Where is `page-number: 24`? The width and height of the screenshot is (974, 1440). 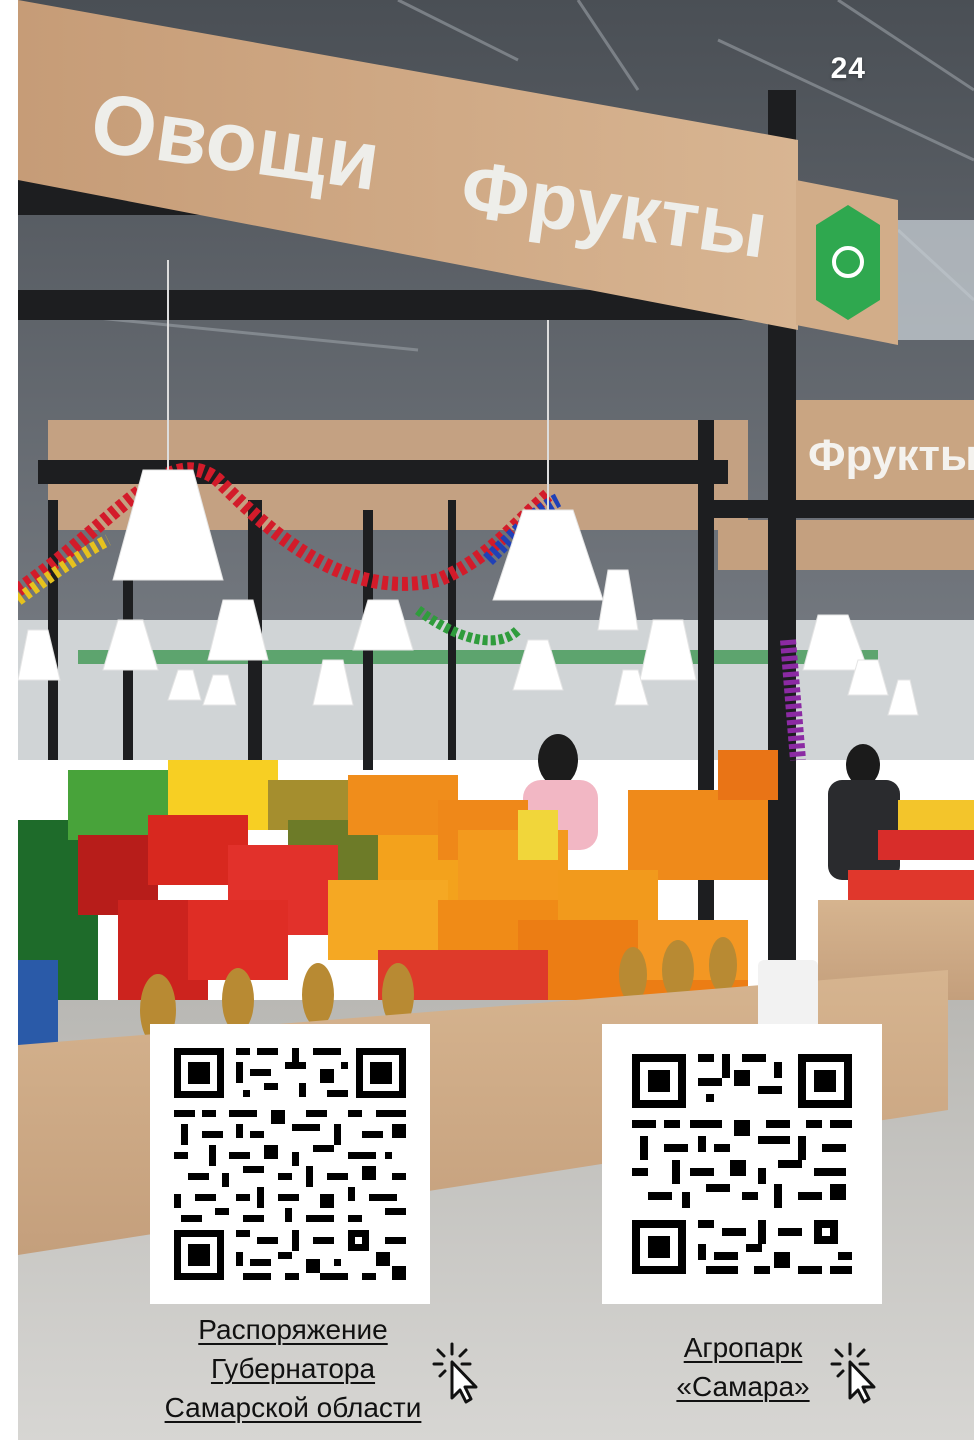 page-number: 24 is located at coordinates (848, 68).